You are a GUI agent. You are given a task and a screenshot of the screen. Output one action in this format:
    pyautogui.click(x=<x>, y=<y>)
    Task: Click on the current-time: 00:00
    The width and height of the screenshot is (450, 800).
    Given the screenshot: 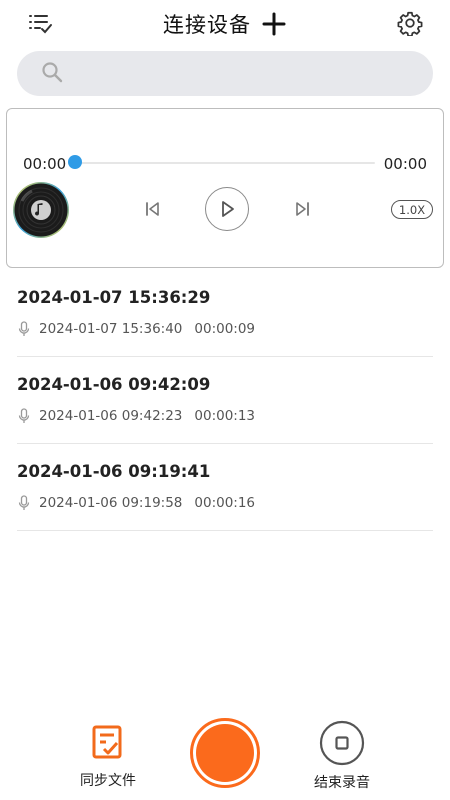 What is the action you would take?
    pyautogui.click(x=45, y=164)
    